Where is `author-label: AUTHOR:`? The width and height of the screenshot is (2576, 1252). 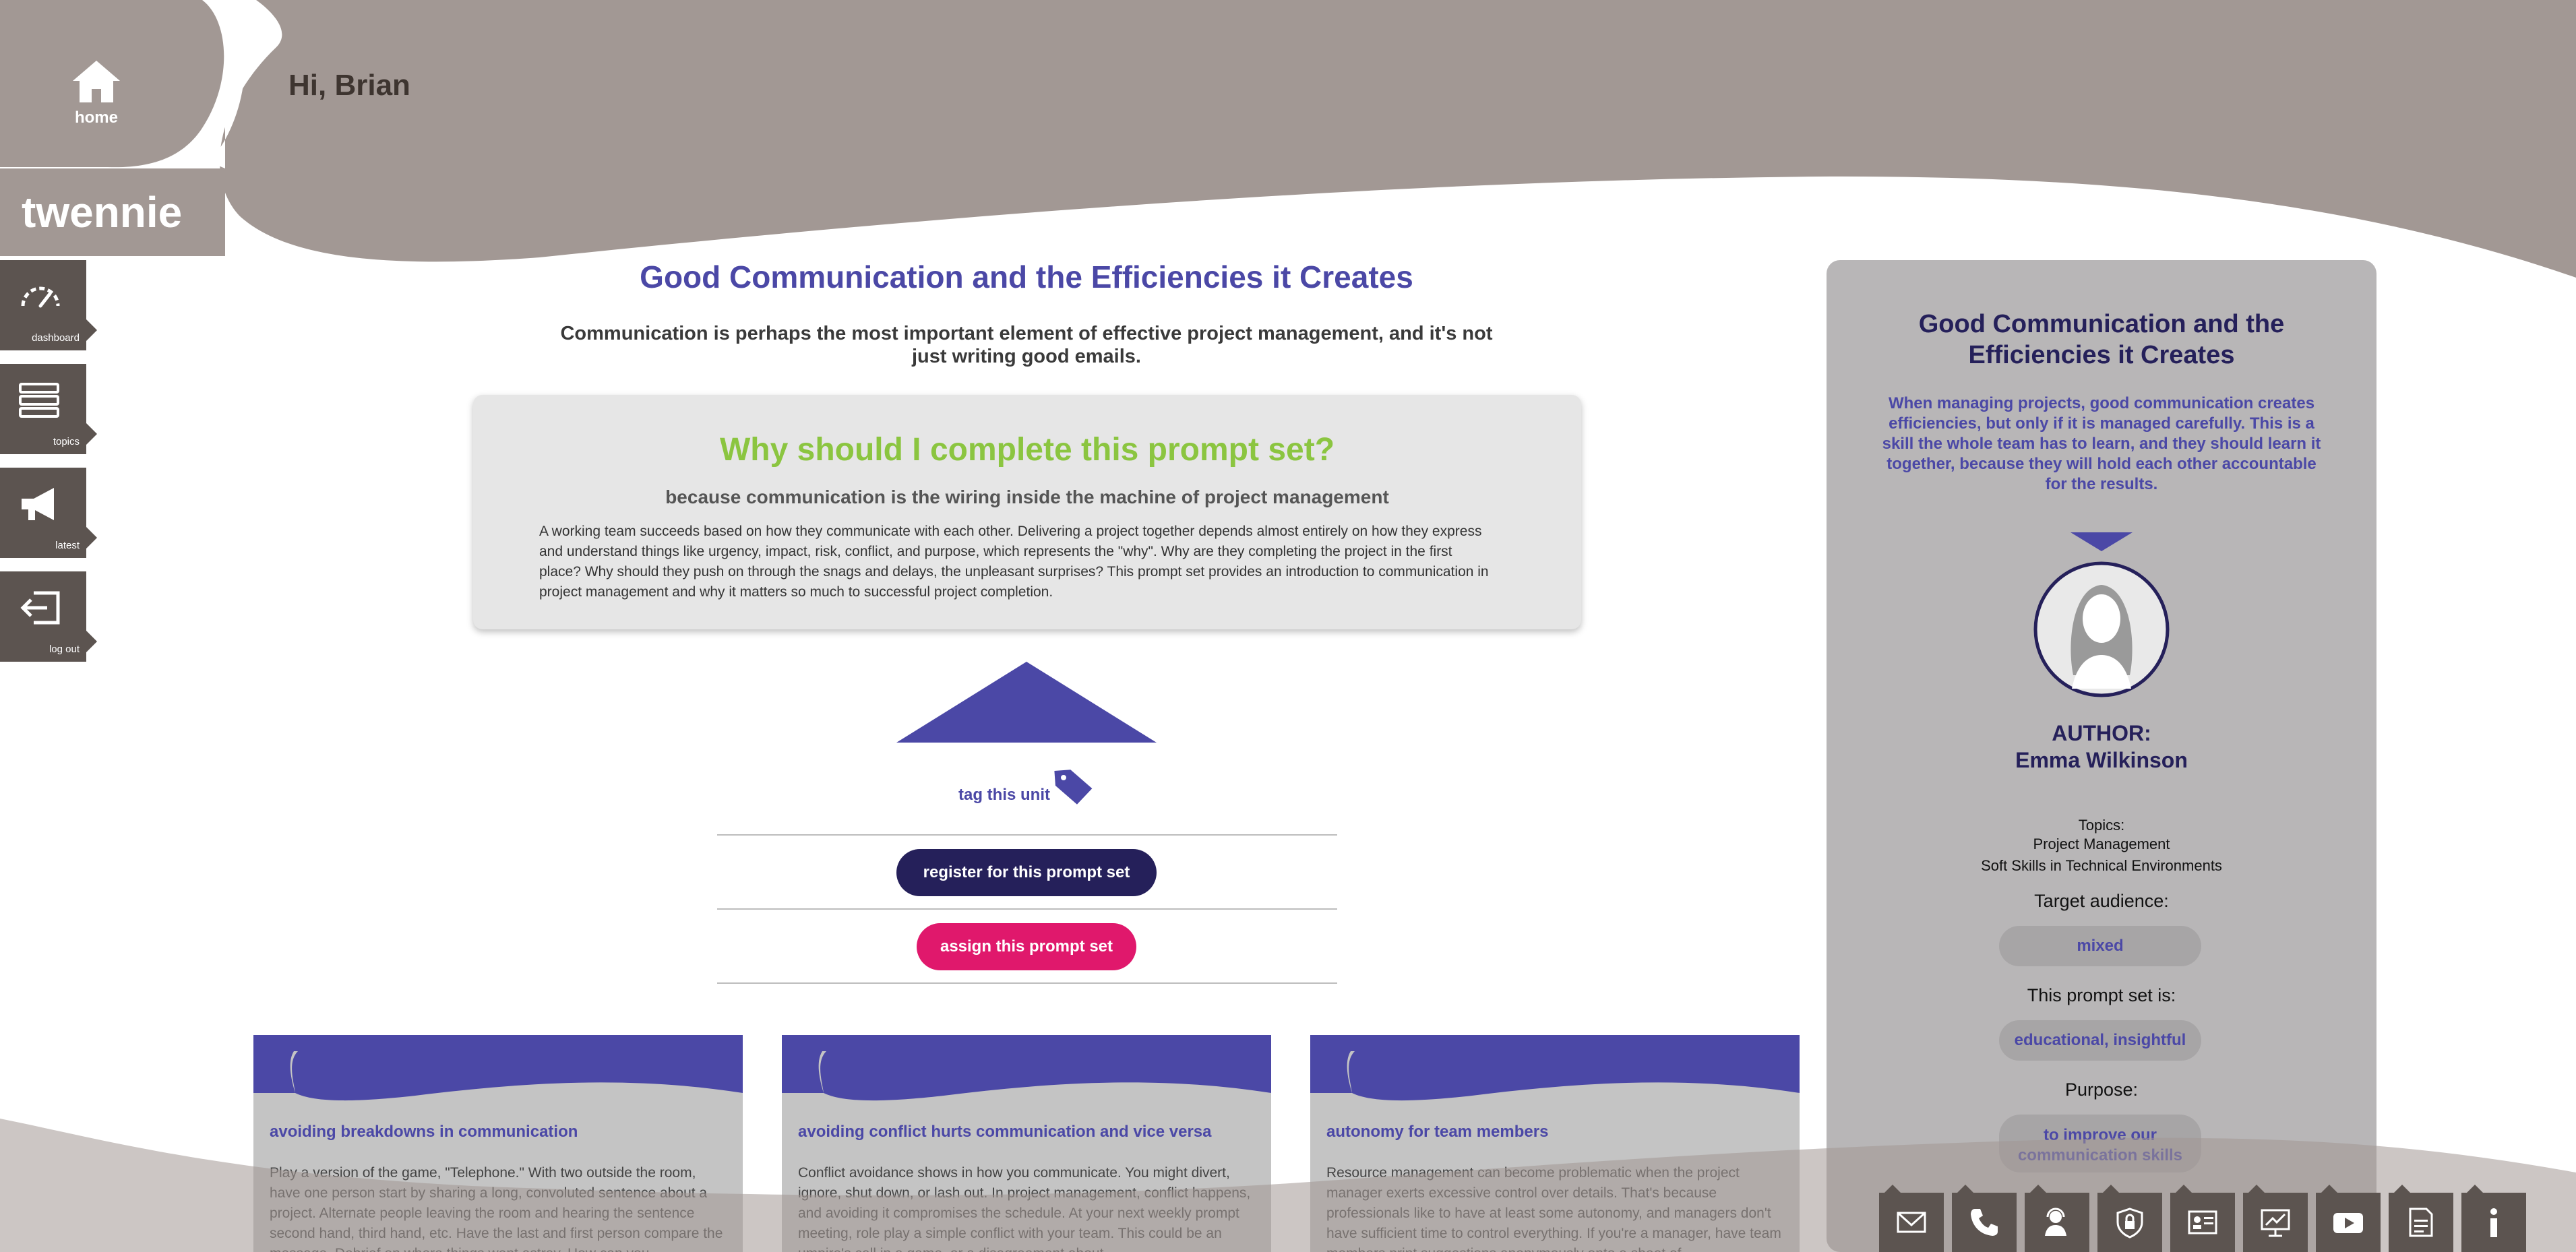
author-label: AUTHOR: is located at coordinates (2102, 733).